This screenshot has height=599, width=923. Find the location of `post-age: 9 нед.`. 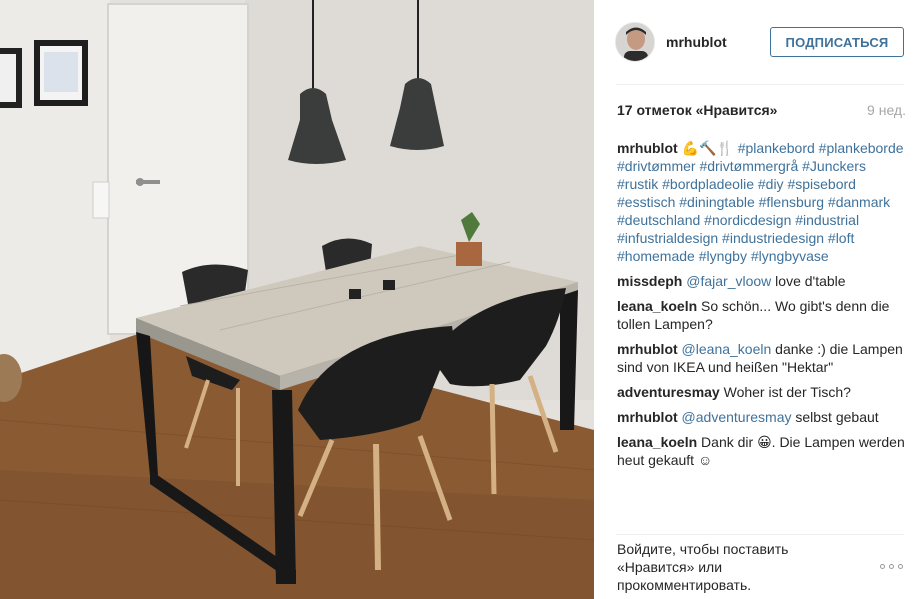

post-age: 9 нед. is located at coordinates (886, 110).